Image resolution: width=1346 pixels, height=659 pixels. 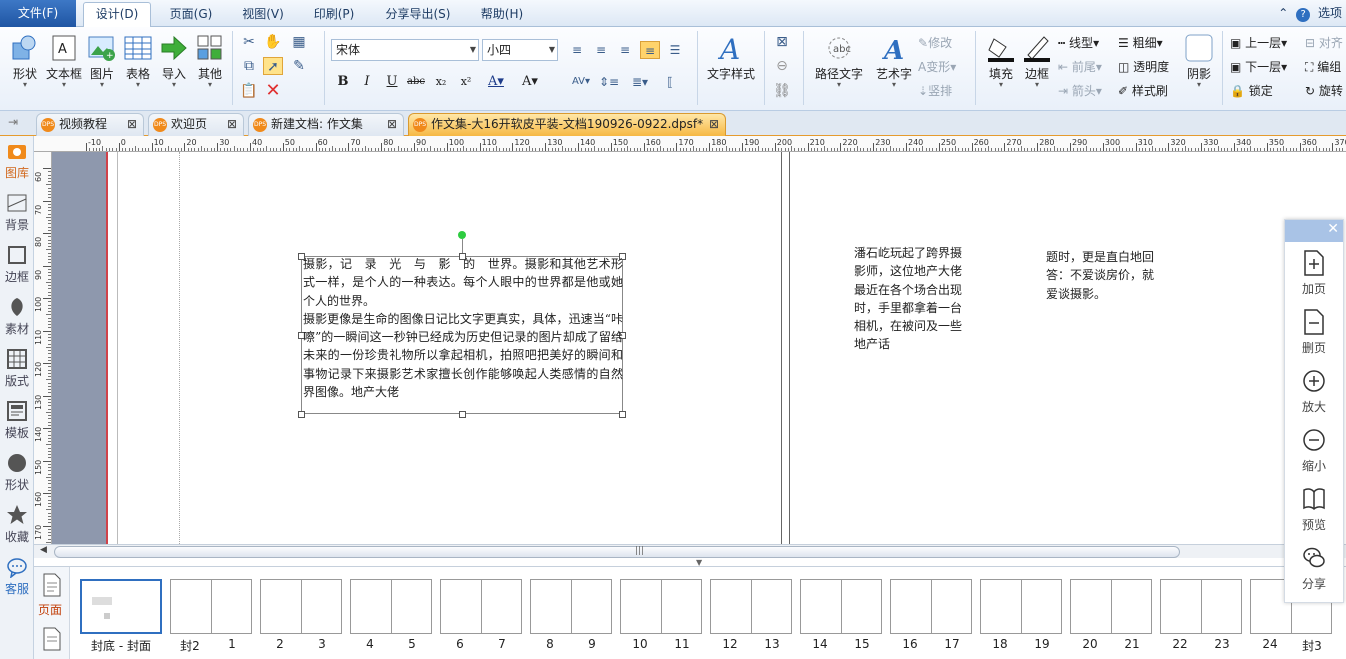 What do you see at coordinates (301, 414) in the screenshot?
I see `resize-handle-sw` at bounding box center [301, 414].